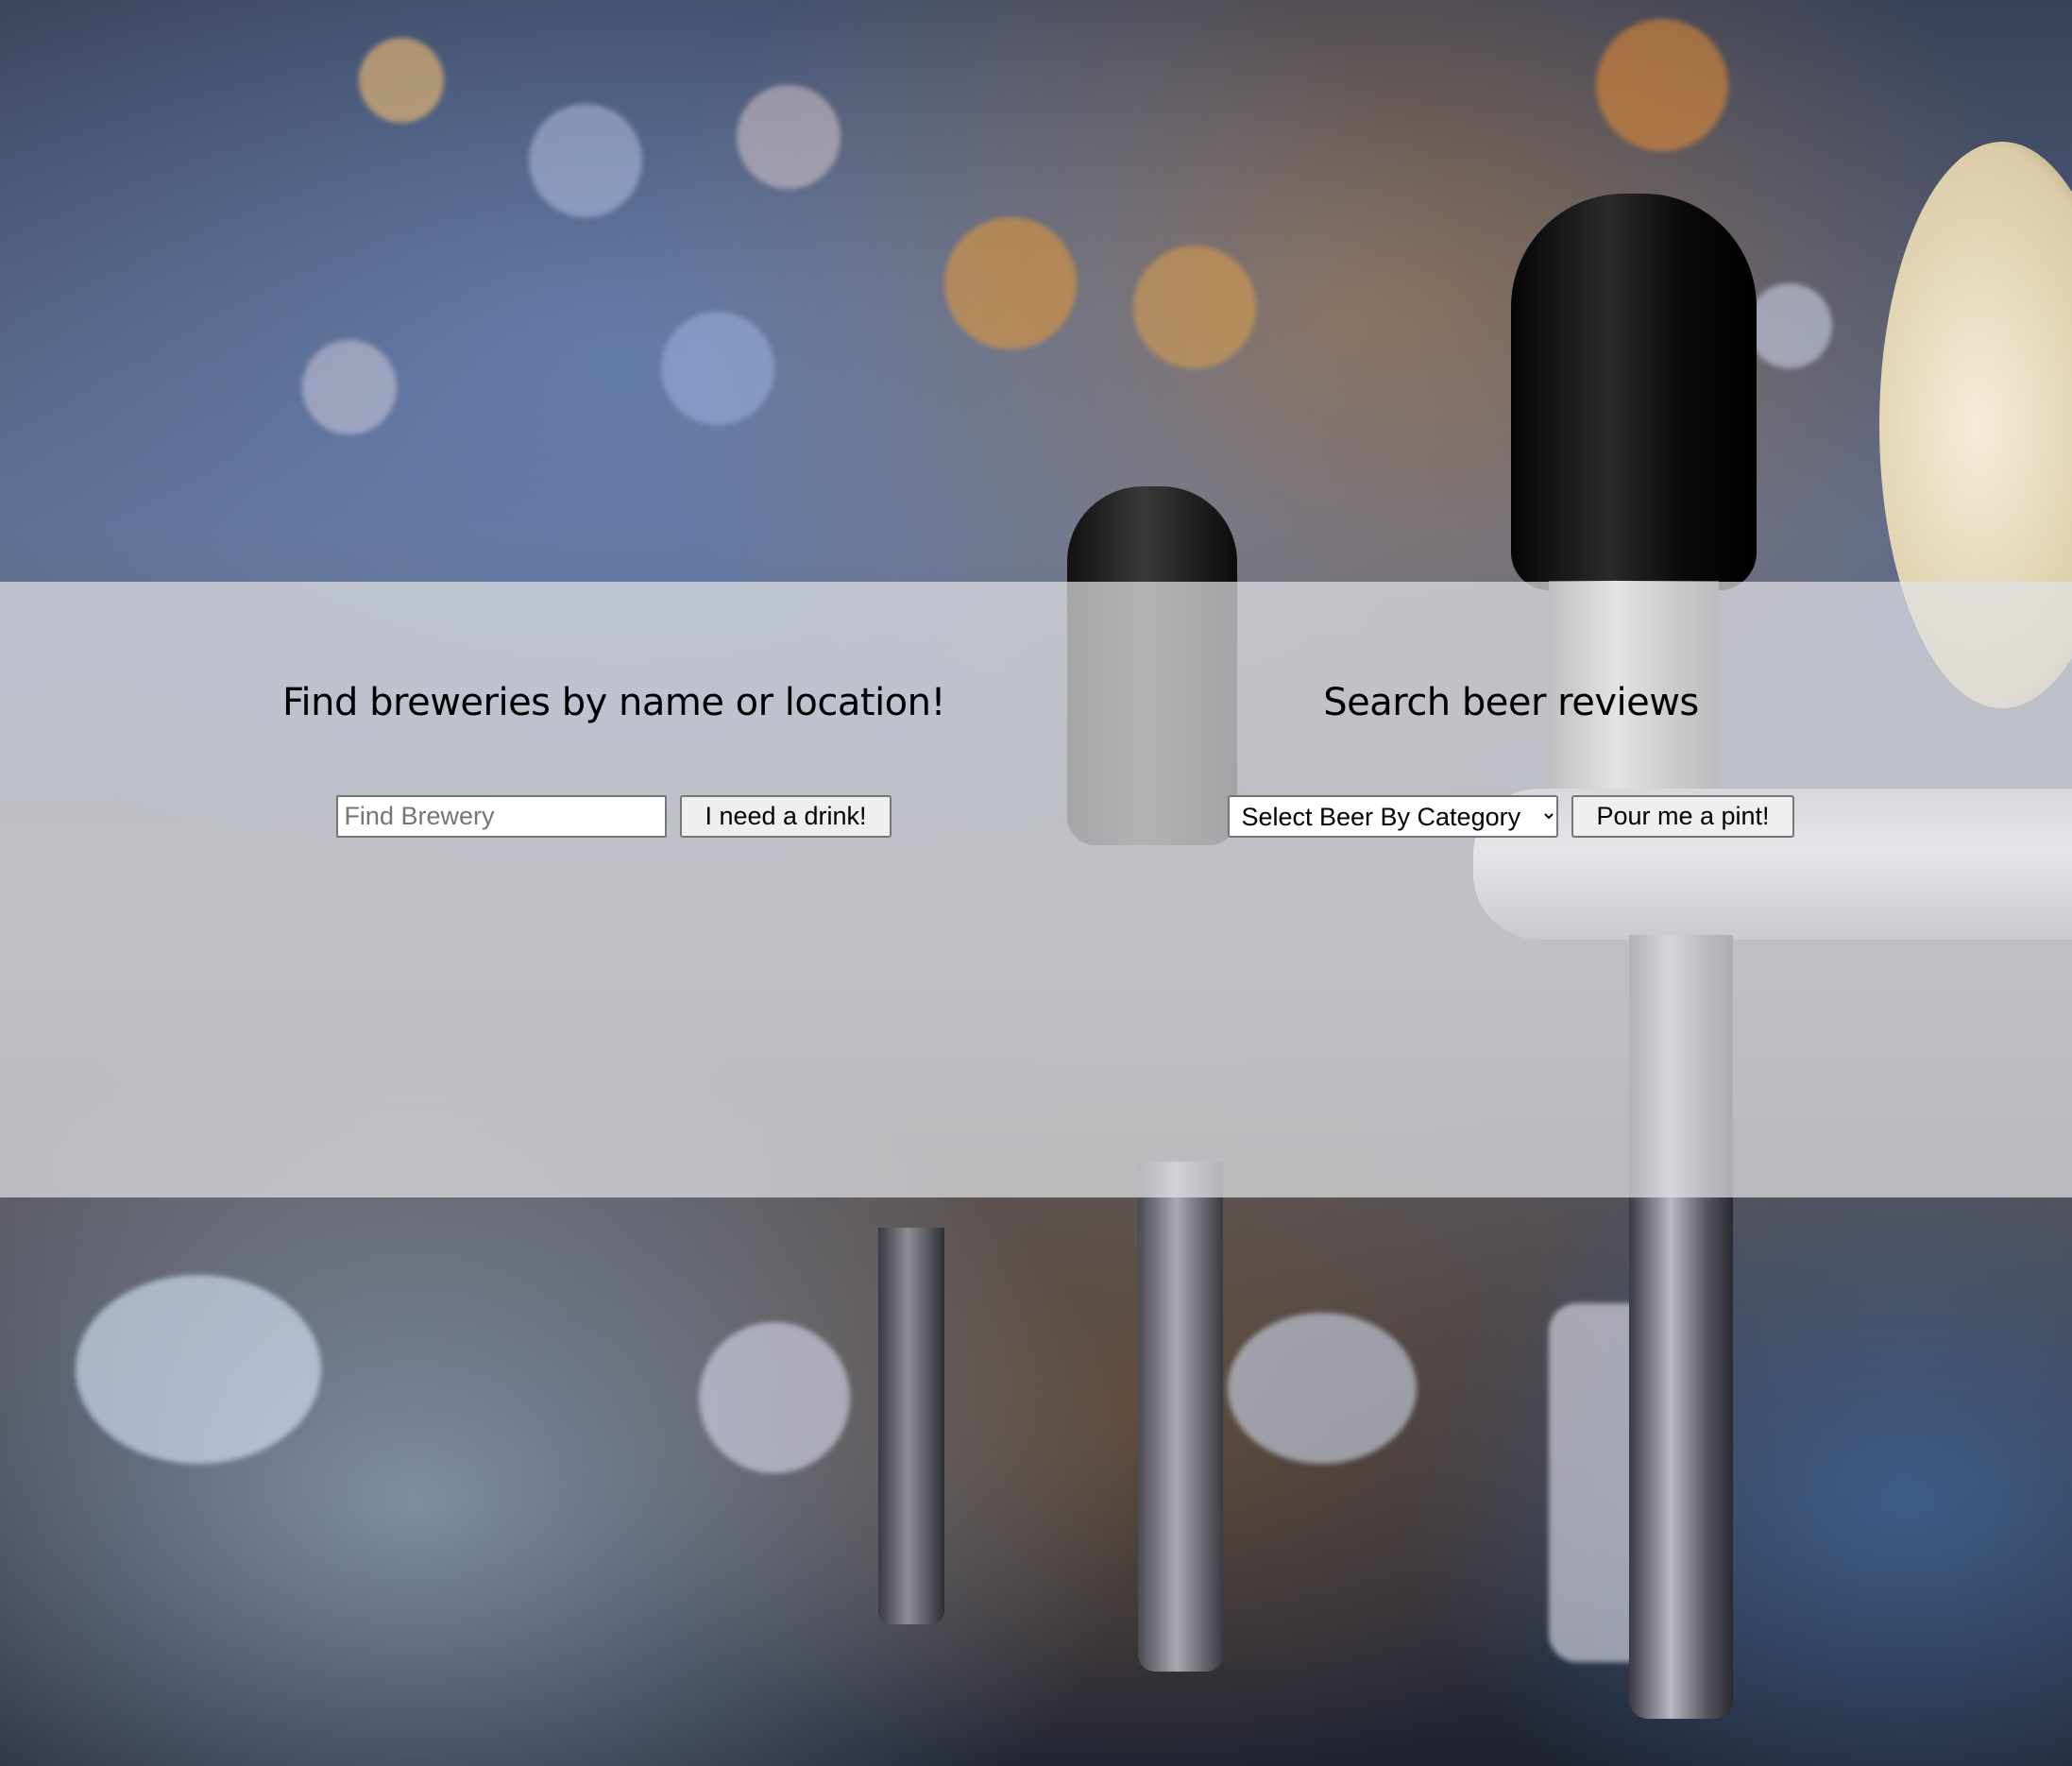  I want to click on beer-review-controls: Select Beer By Category Pour me a pint!, so click(1511, 816).